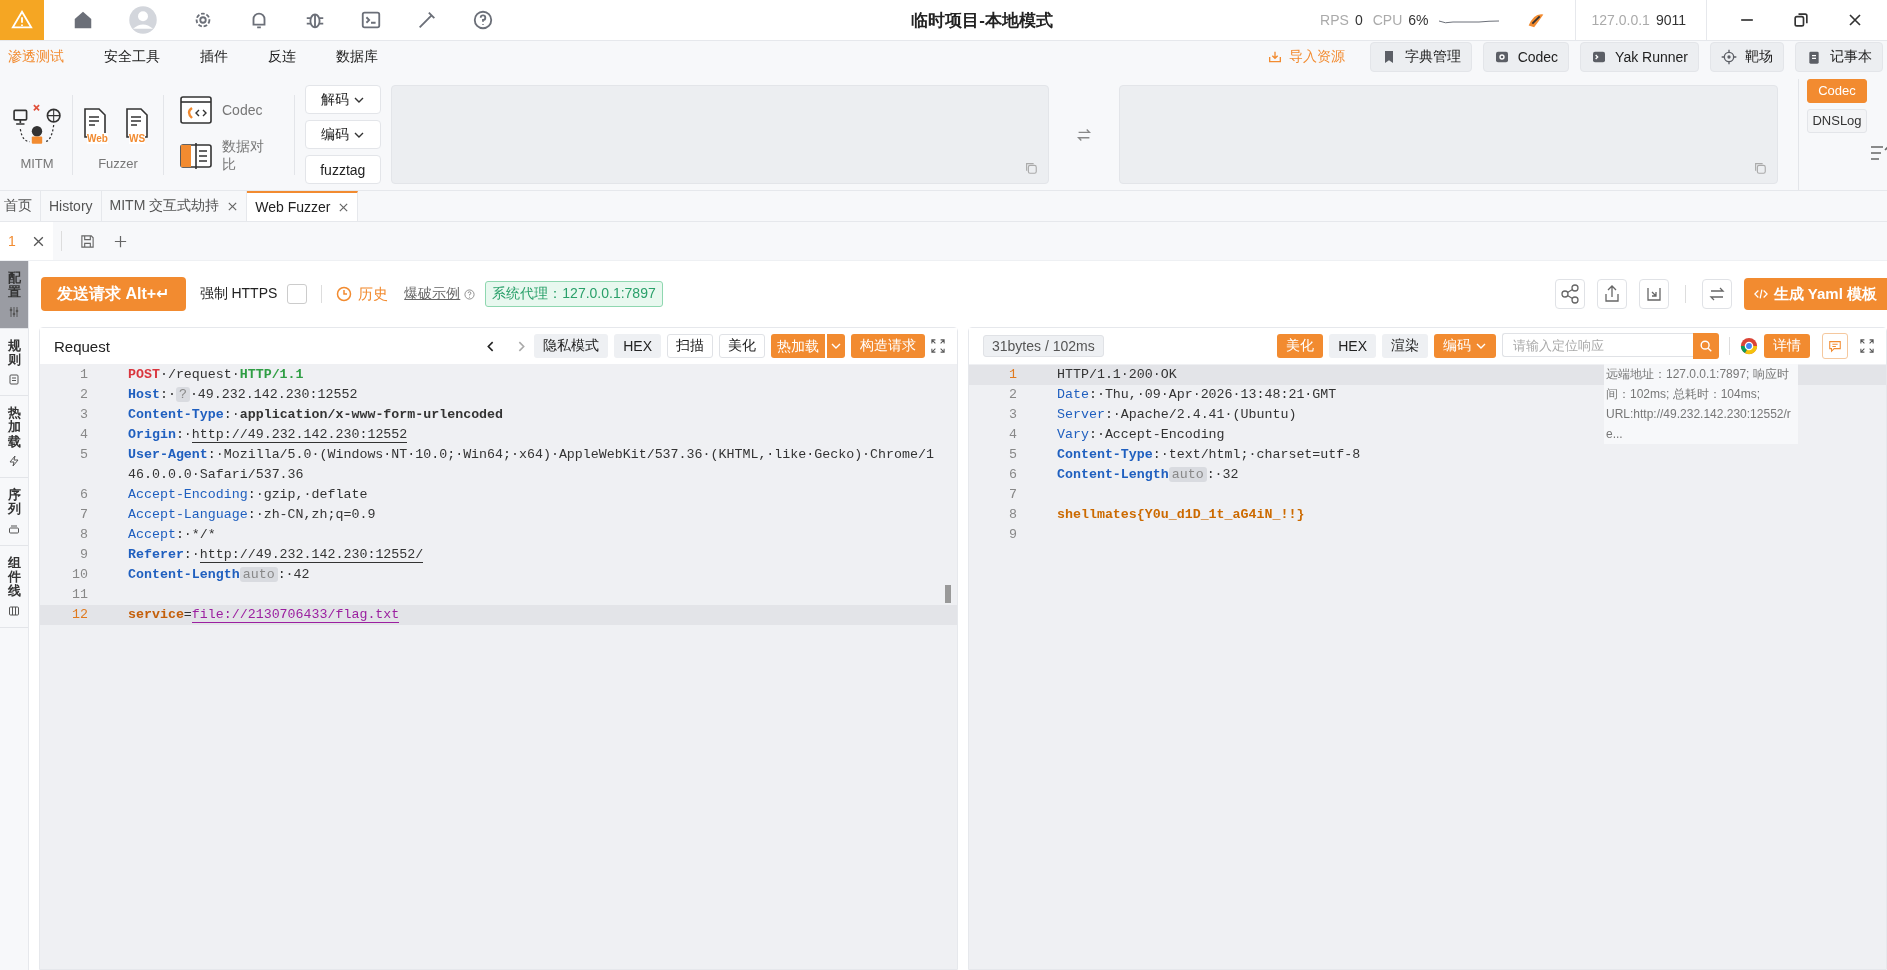  I want to click on code-line: Accept-Language:·zh-CN,zh;q=0.9, so click(252, 515).